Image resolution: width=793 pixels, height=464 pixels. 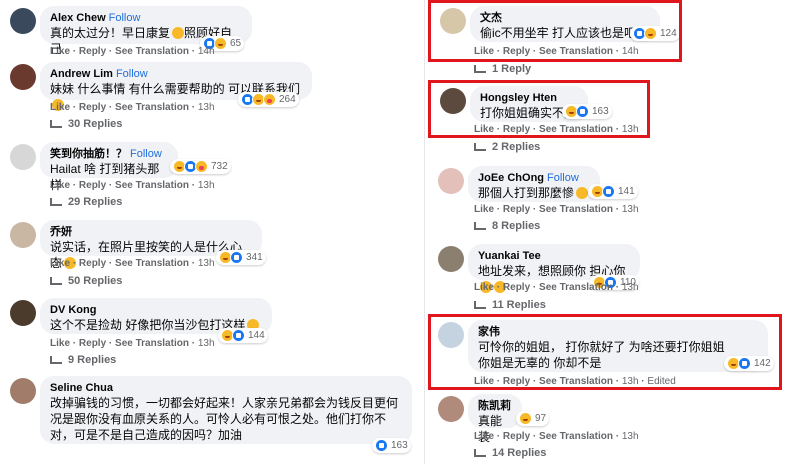 I want to click on commenter-name: DV Kong, so click(x=73, y=310).